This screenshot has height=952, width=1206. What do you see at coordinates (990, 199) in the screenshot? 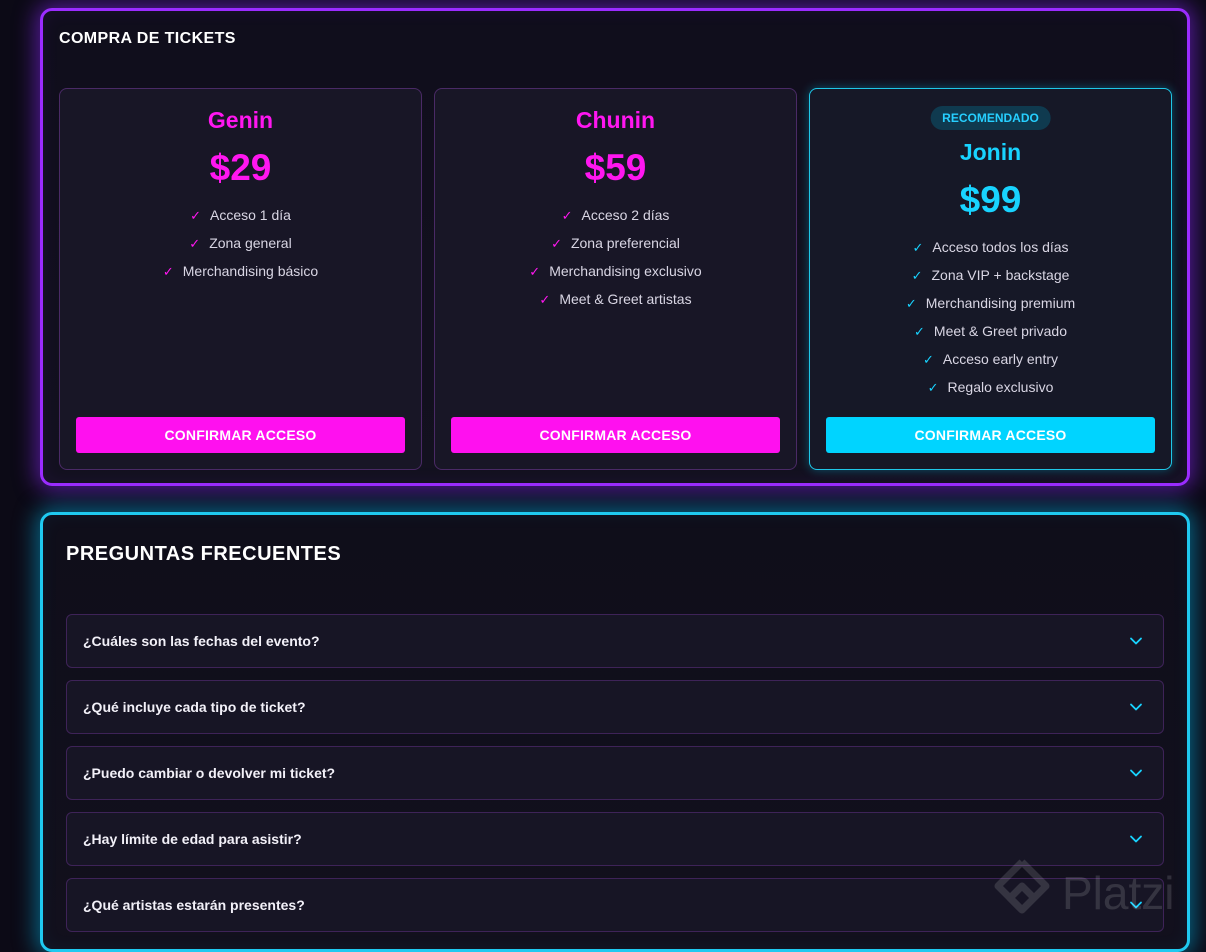
I see `tier-price: $99` at bounding box center [990, 199].